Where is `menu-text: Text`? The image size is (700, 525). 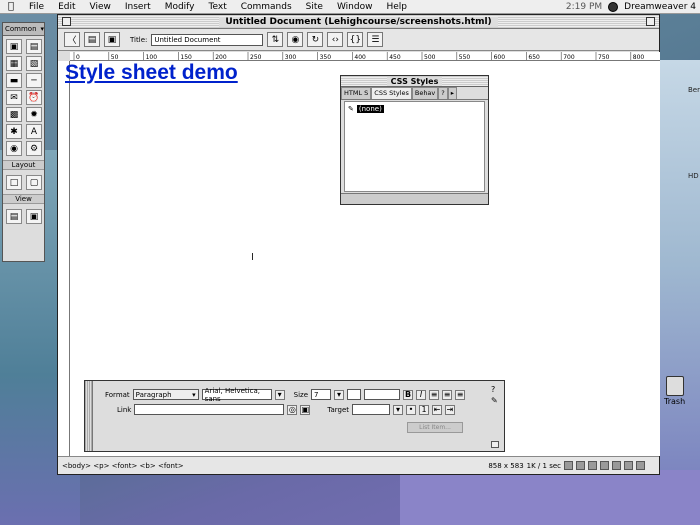
menu-text: Text is located at coordinates (218, 7).